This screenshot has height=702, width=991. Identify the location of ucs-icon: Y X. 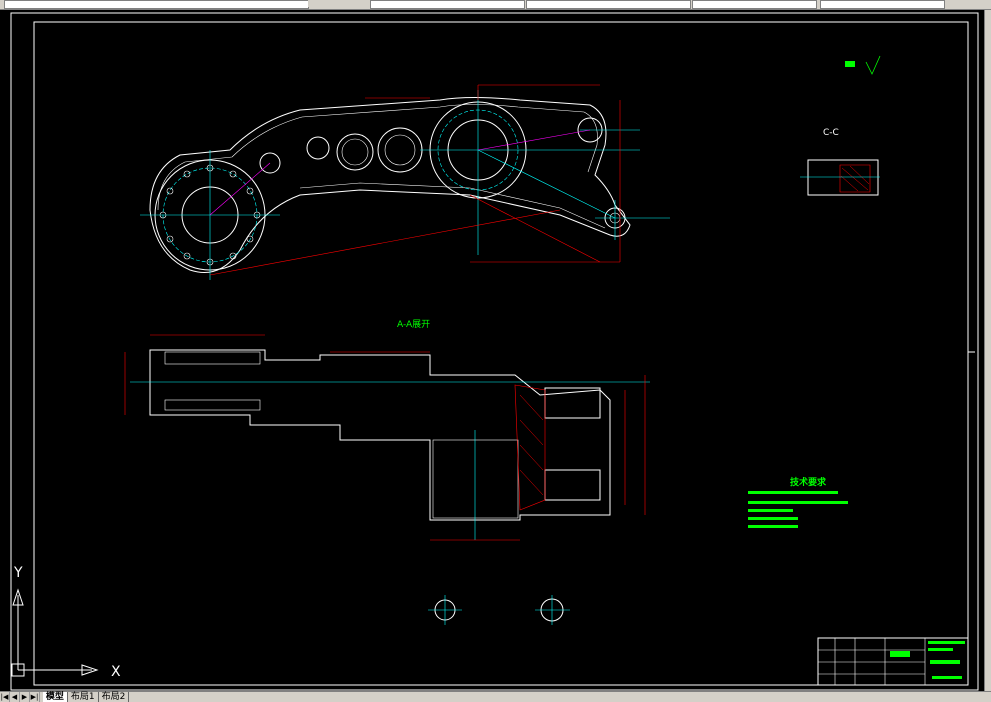
(66, 622).